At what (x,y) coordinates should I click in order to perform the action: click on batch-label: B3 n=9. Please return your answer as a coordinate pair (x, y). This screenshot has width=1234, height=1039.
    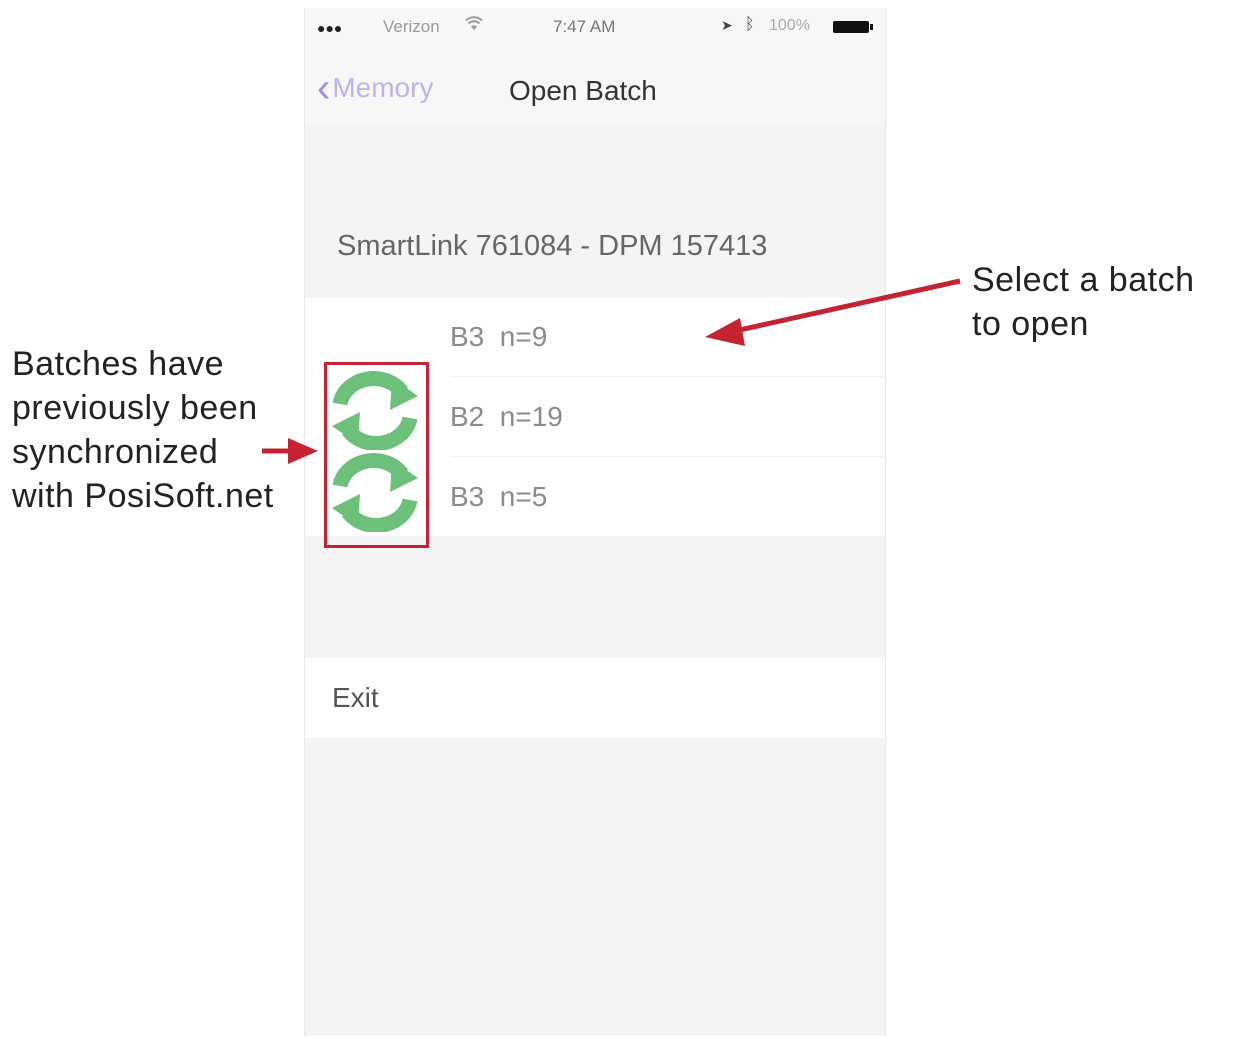
    Looking at the image, I should click on (499, 336).